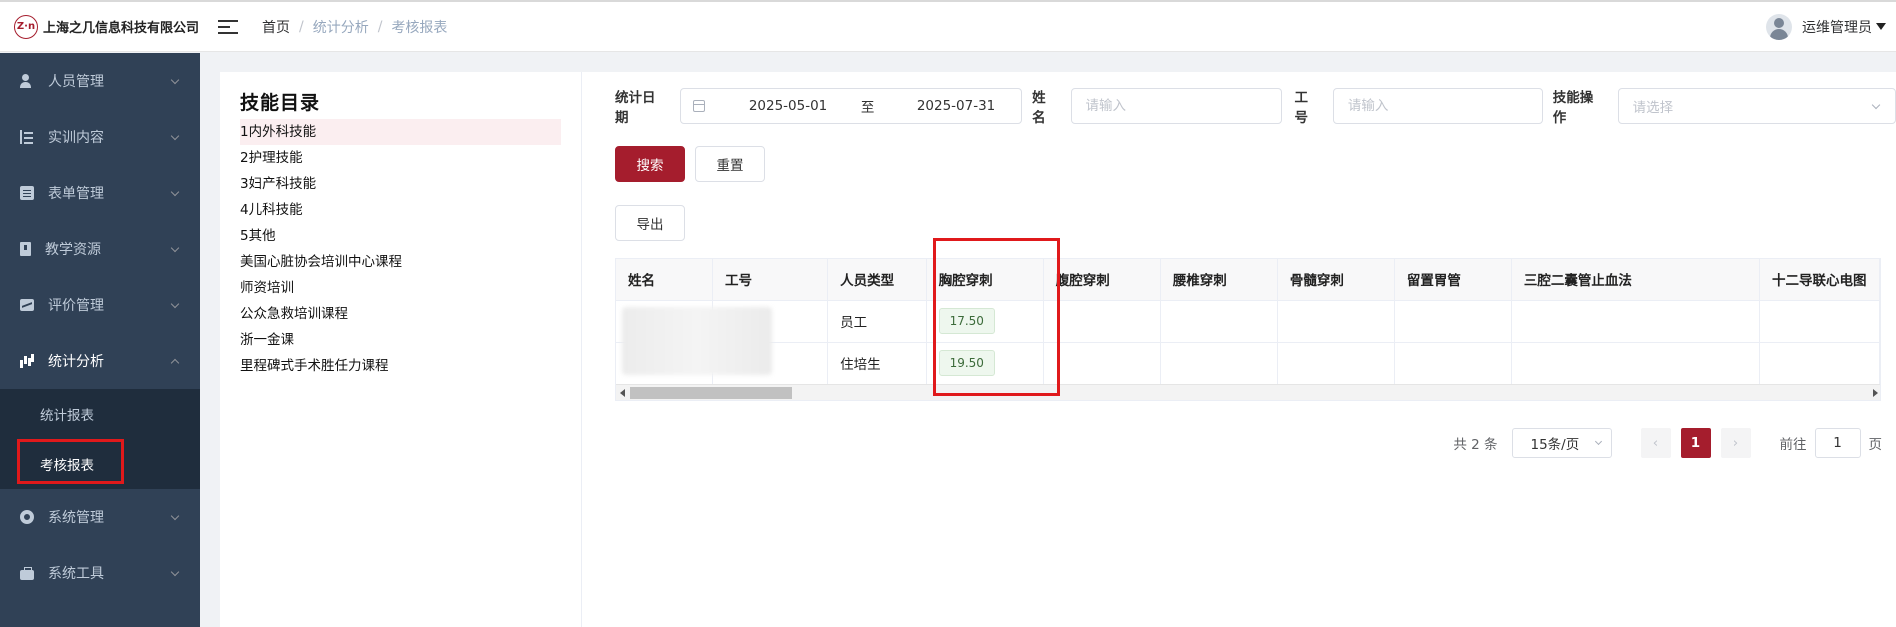 This screenshot has height=627, width=1896. I want to click on catalog-item: 美国心脏协会培训中心课程, so click(400, 262).